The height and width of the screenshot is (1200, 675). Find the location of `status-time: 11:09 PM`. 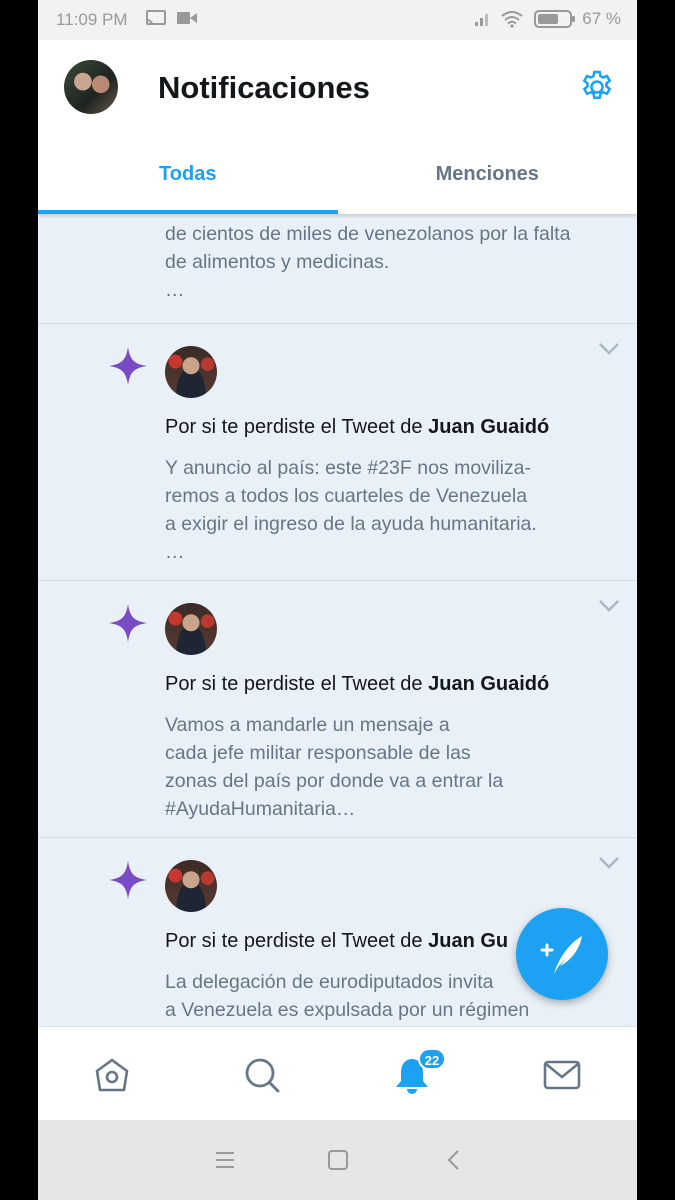

status-time: 11:09 PM is located at coordinates (92, 19).